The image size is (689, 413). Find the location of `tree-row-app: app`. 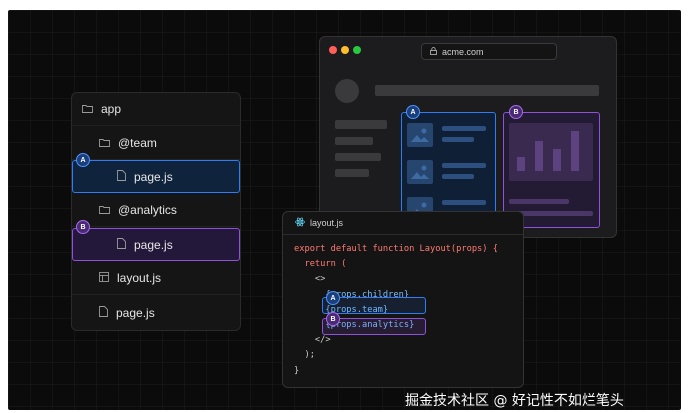

tree-row-app: app is located at coordinates (156, 109).